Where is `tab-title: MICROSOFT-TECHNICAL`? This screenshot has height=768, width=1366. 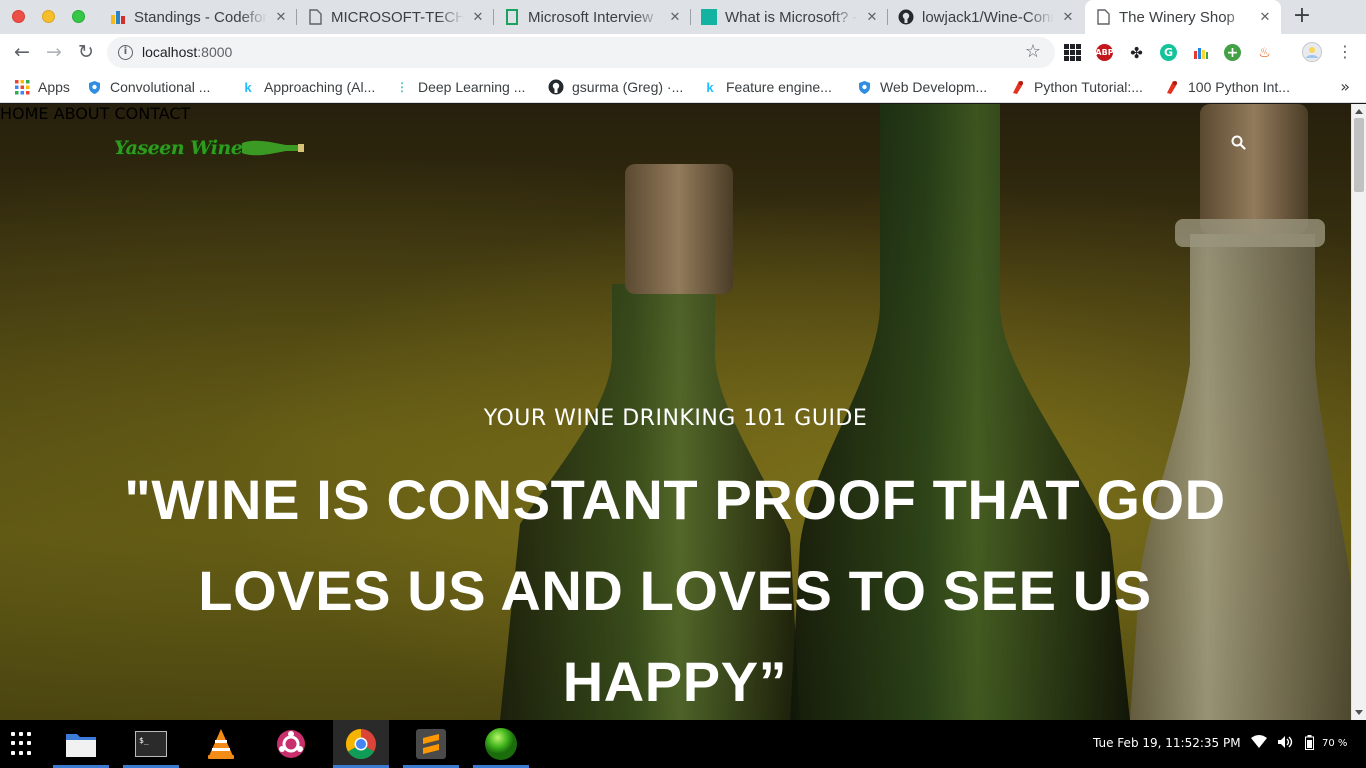 tab-title: MICROSOFT-TECHNICAL is located at coordinates (397, 17).